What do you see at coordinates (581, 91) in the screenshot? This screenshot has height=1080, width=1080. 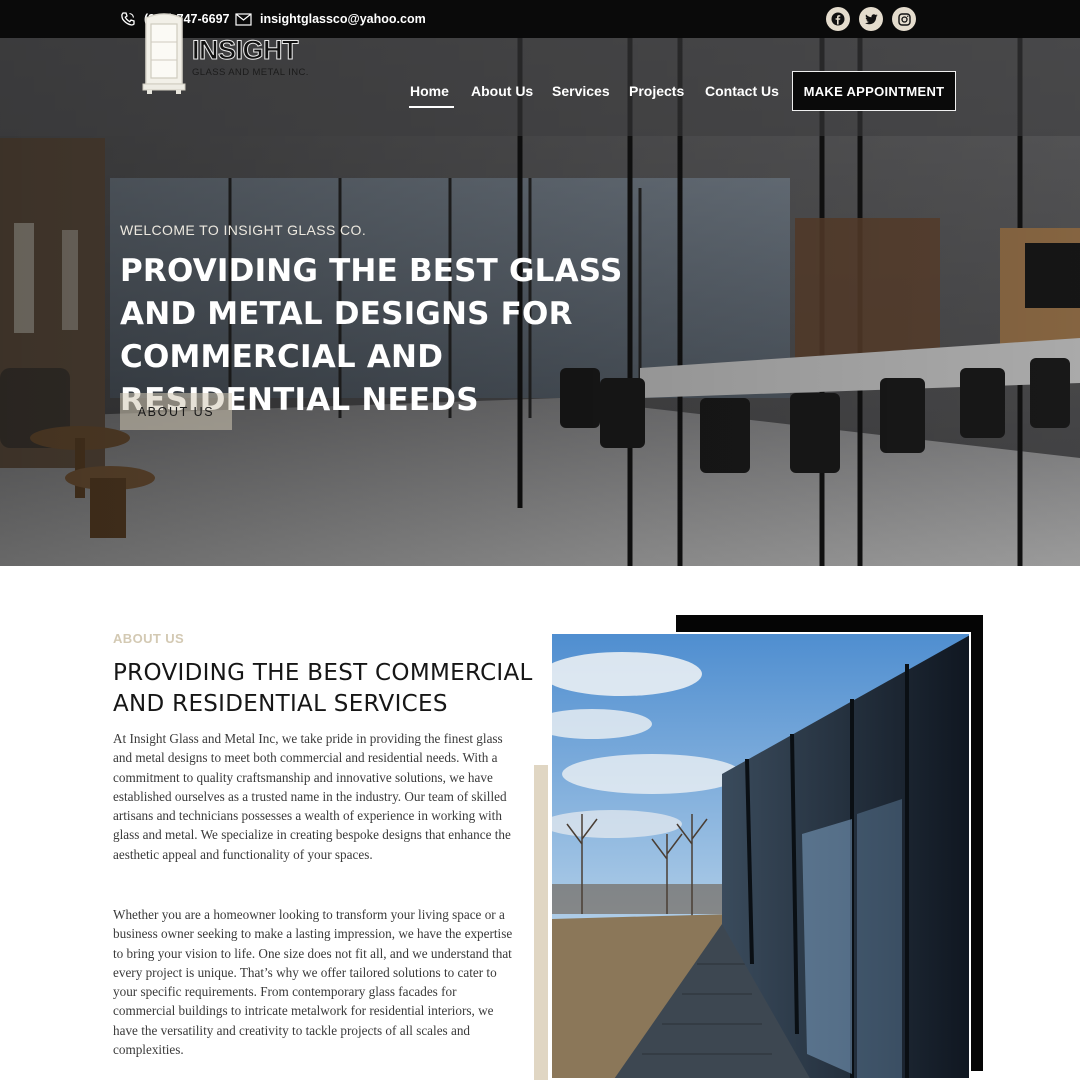 I see `nav-services: Services` at bounding box center [581, 91].